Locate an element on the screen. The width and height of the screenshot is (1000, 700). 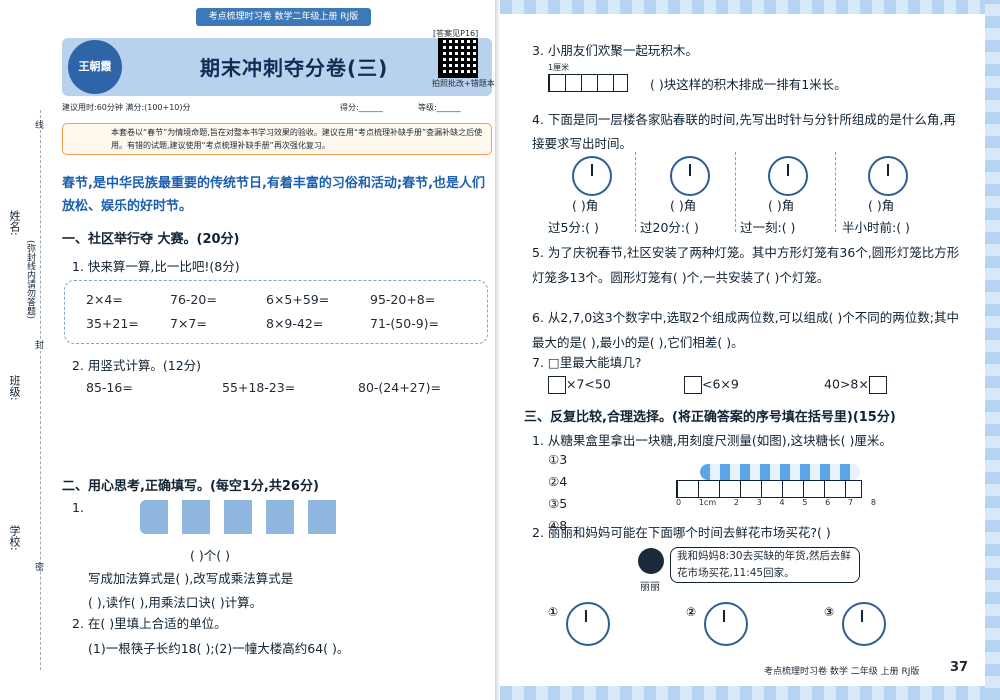
clock-opt-3-label: ③ is located at coordinates (829, 612).